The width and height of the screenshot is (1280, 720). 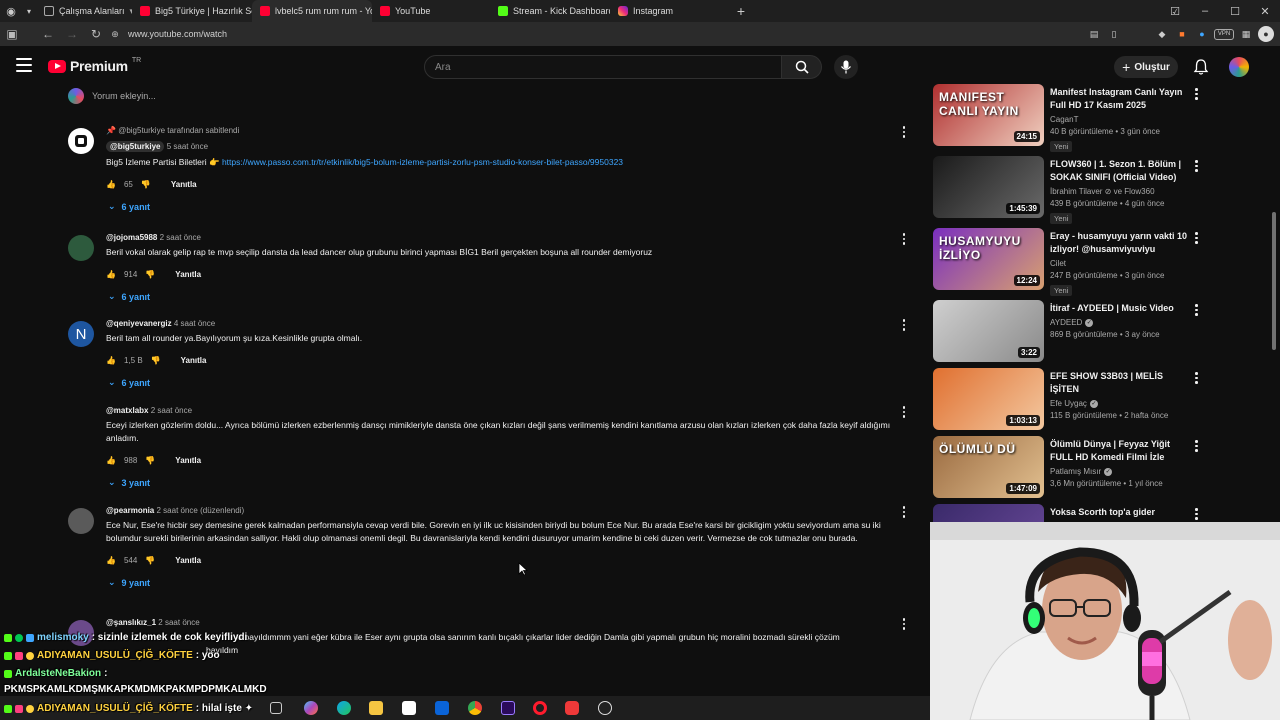 I want to click on video-title: İtiraf - AYDEED | Music Video, so click(x=1119, y=308).